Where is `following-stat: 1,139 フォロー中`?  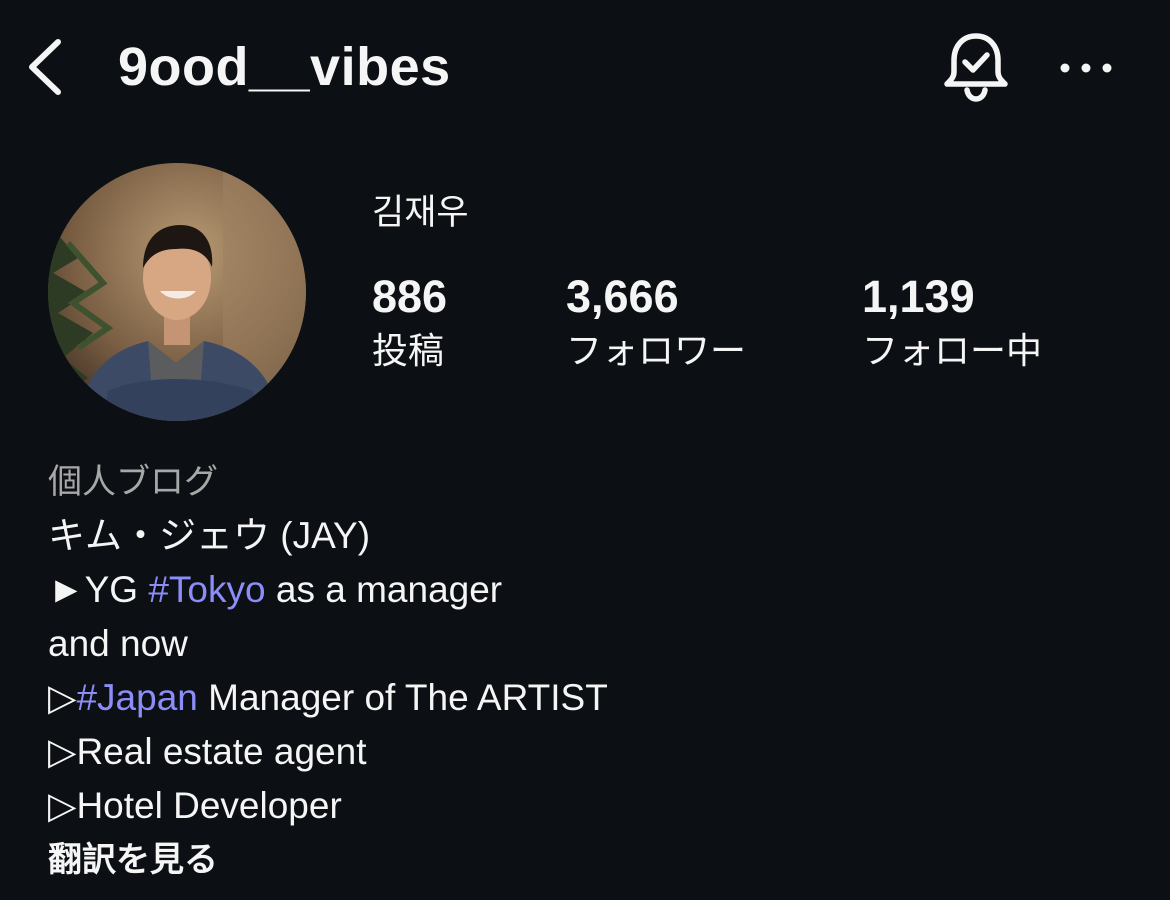
following-stat: 1,139 フォロー中 is located at coordinates (952, 323).